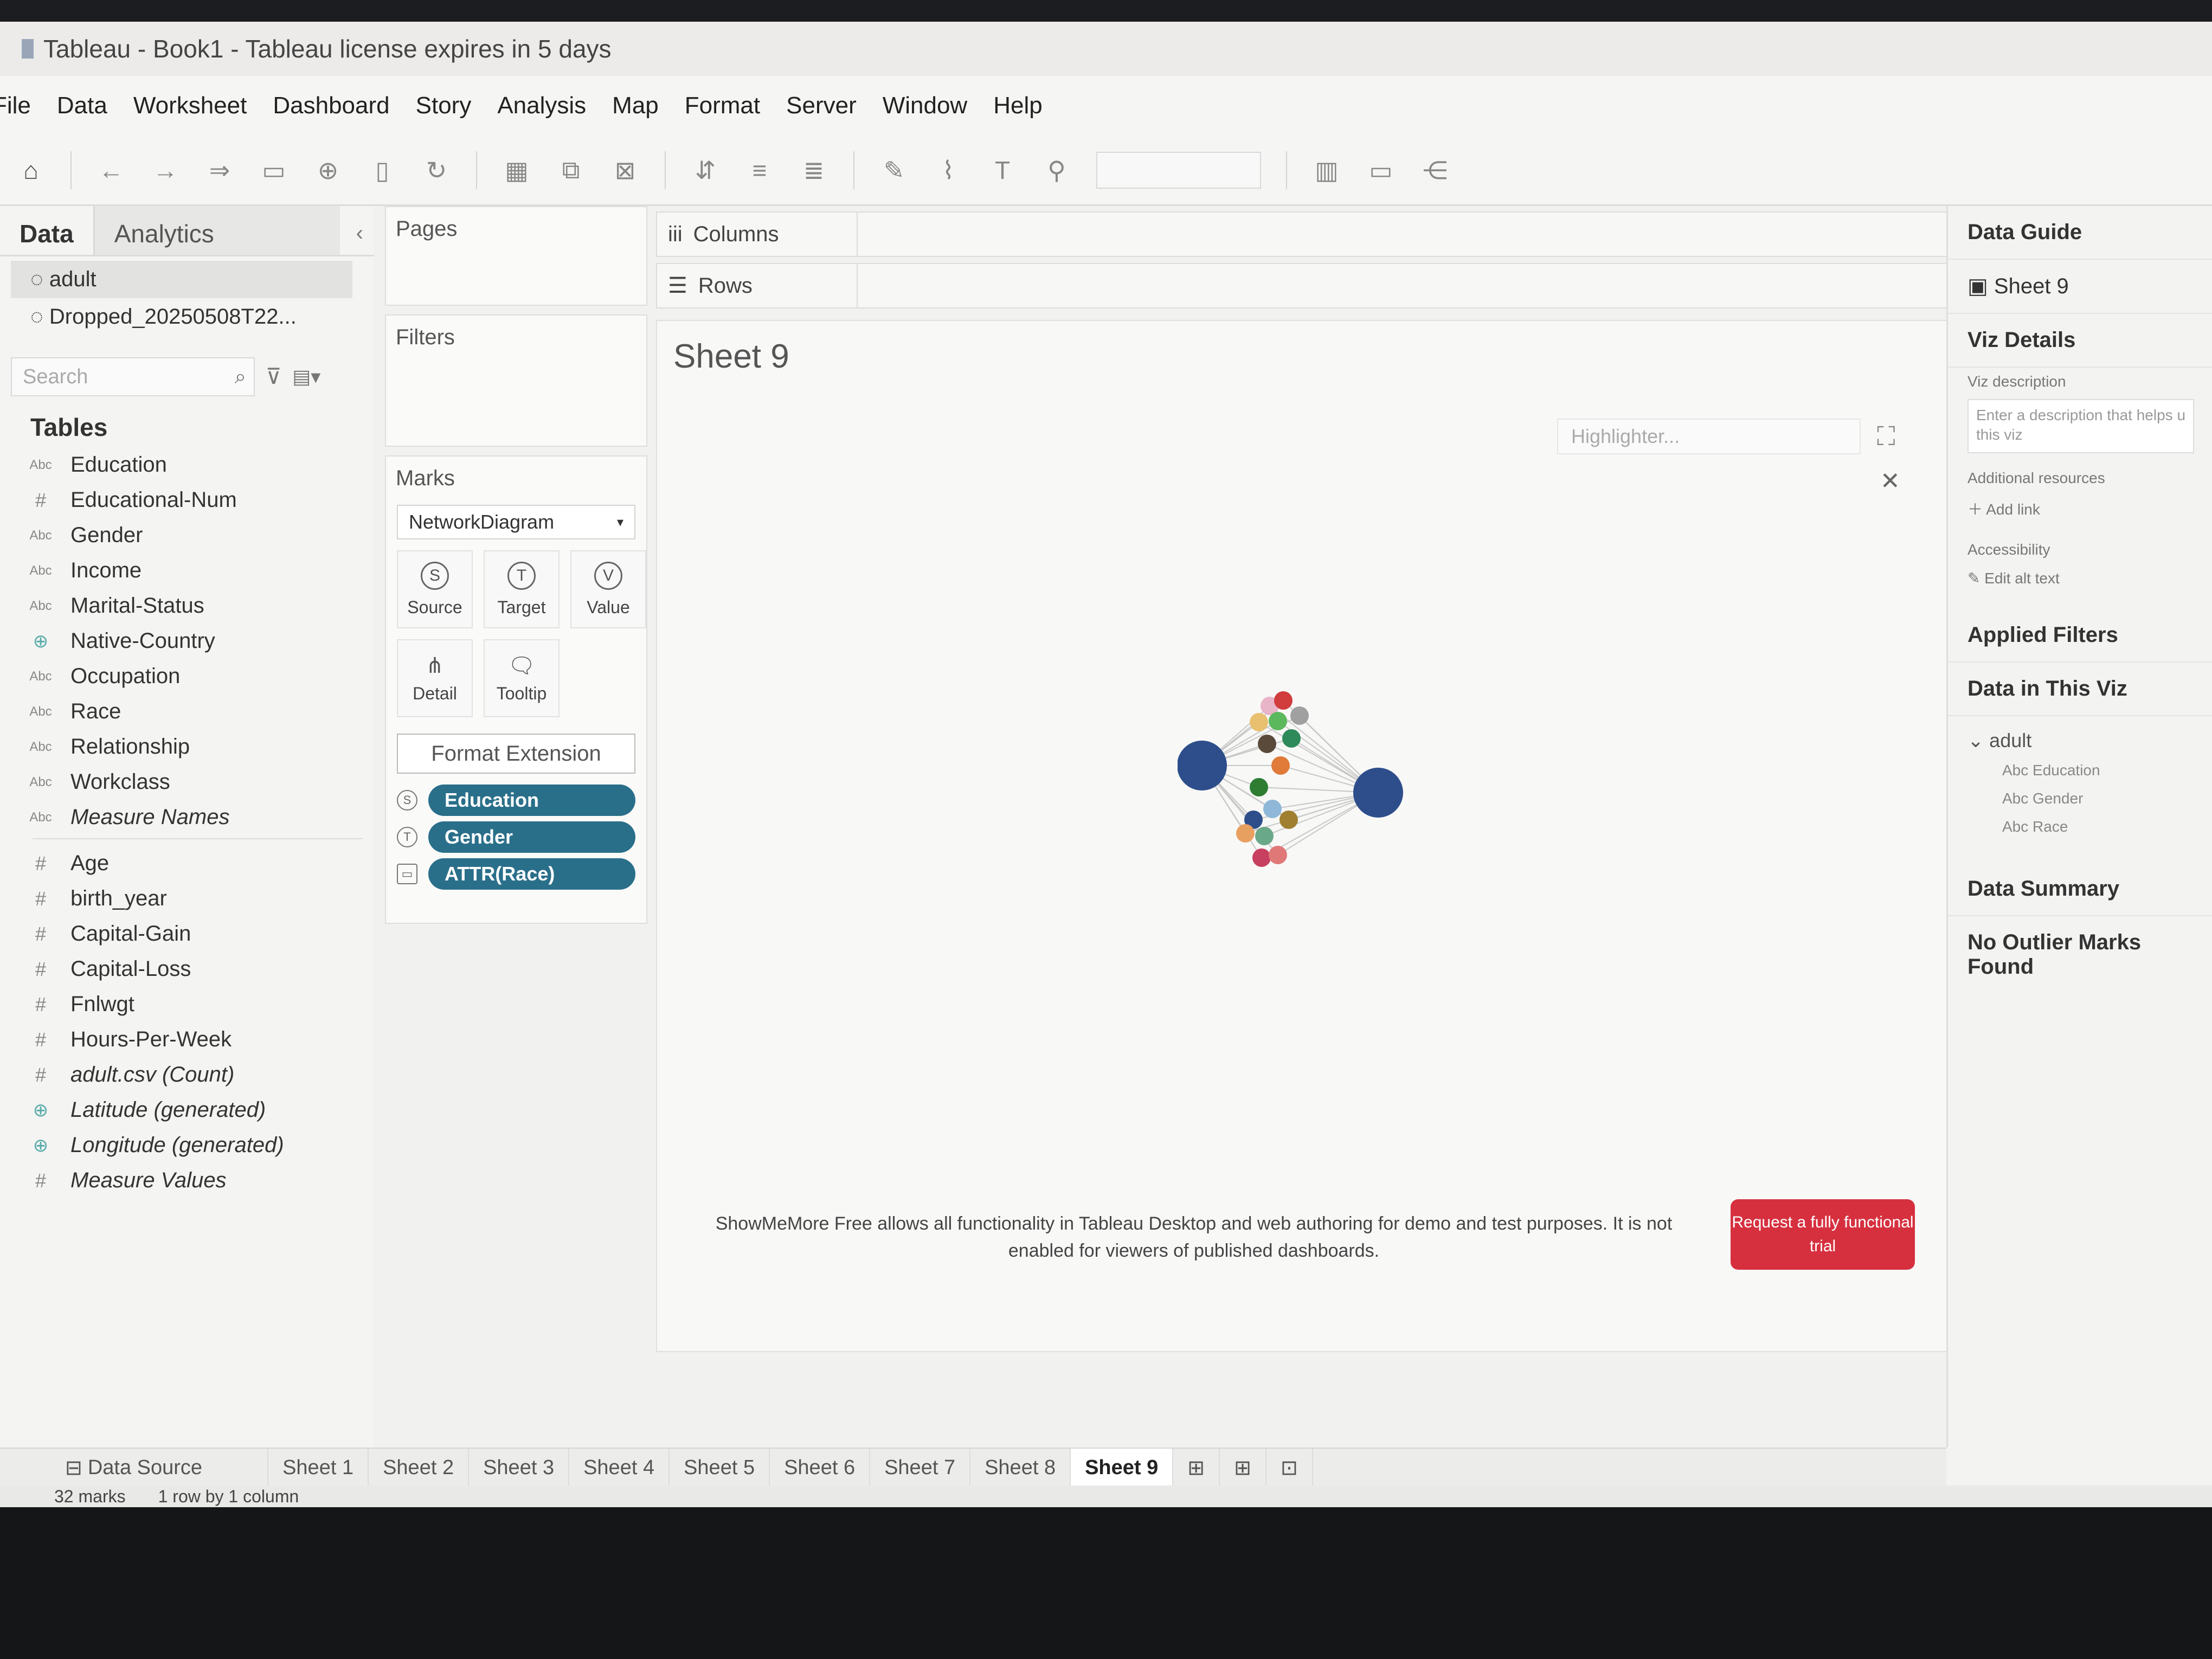  What do you see at coordinates (198, 746) in the screenshot?
I see `field-item: Abc Relationship` at bounding box center [198, 746].